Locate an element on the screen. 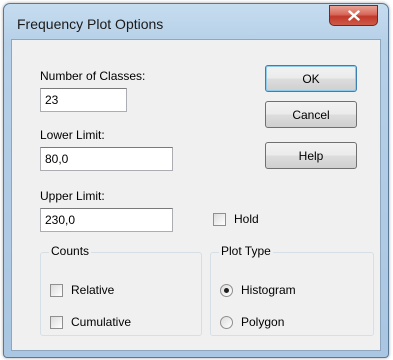  hold-label: Hold is located at coordinates (246, 219).